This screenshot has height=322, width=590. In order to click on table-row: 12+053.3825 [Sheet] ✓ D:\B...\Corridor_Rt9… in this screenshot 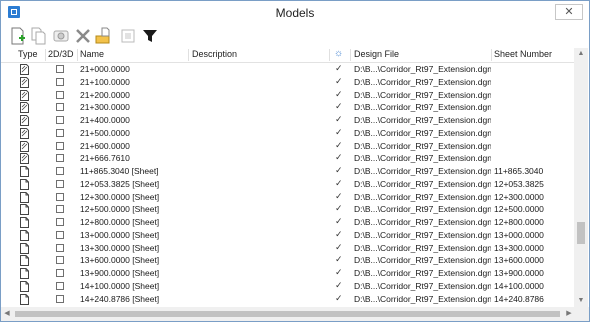, I will do `click(287, 184)`.